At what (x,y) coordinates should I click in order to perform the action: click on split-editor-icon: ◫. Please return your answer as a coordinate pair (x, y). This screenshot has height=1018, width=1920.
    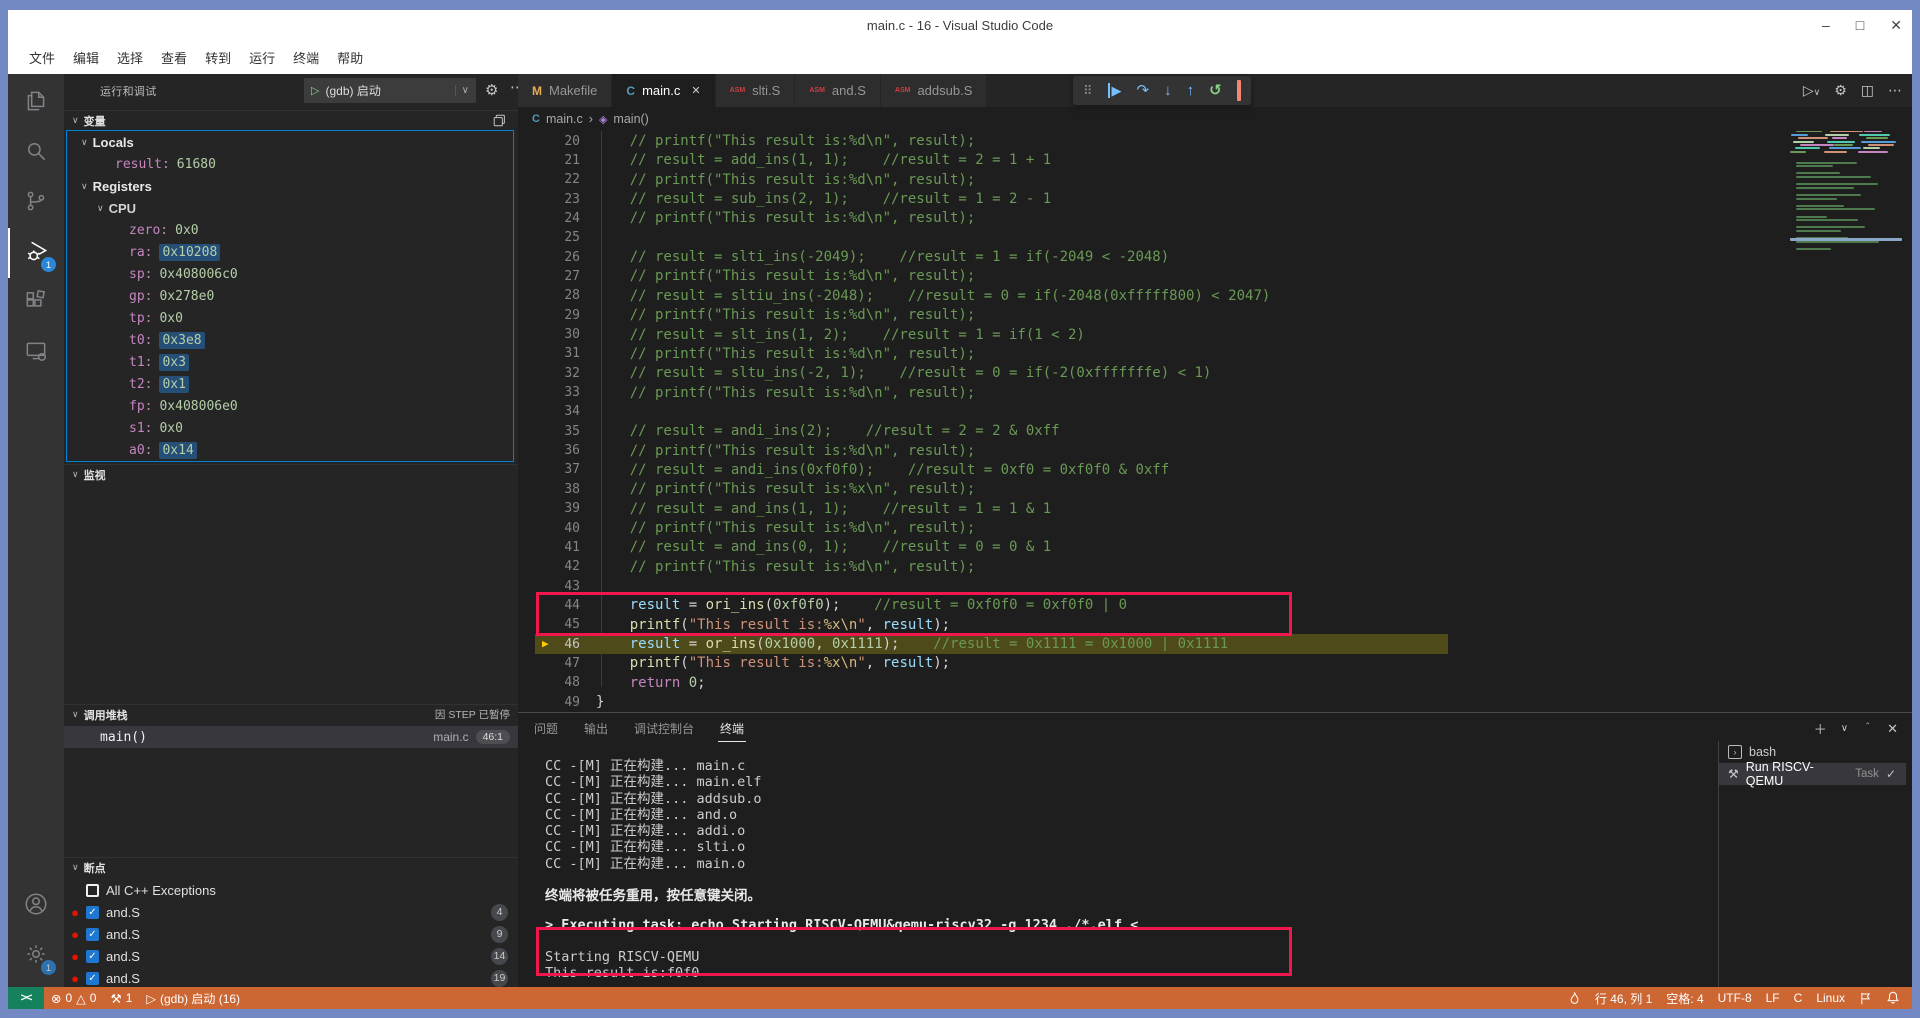
    Looking at the image, I should click on (1867, 90).